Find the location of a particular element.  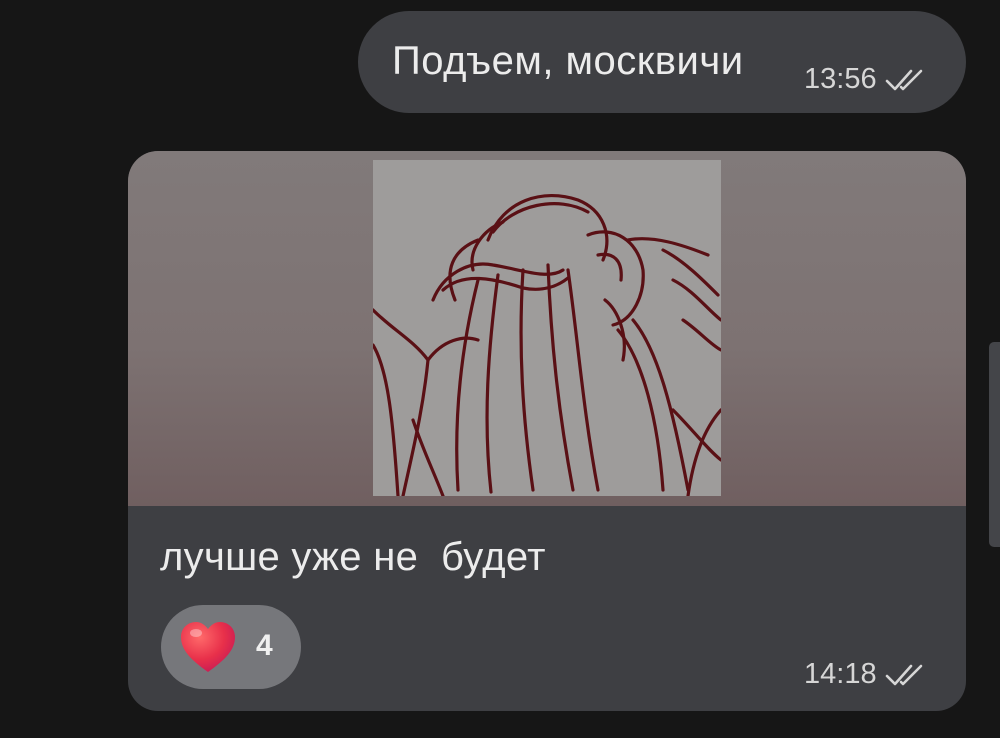

message-meta: 14:18 is located at coordinates (864, 674).